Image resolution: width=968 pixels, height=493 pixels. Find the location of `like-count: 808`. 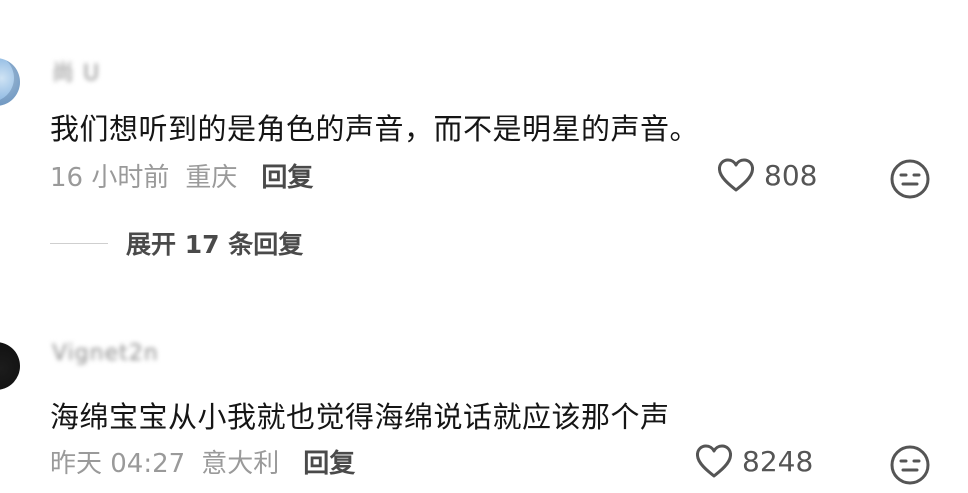

like-count: 808 is located at coordinates (791, 175).